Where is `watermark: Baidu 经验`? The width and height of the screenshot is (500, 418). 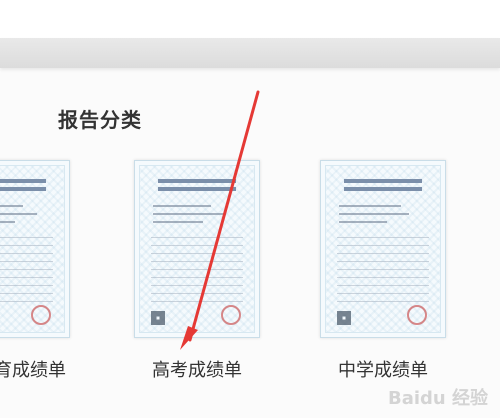 watermark: Baidu 经验 is located at coordinates (437, 398).